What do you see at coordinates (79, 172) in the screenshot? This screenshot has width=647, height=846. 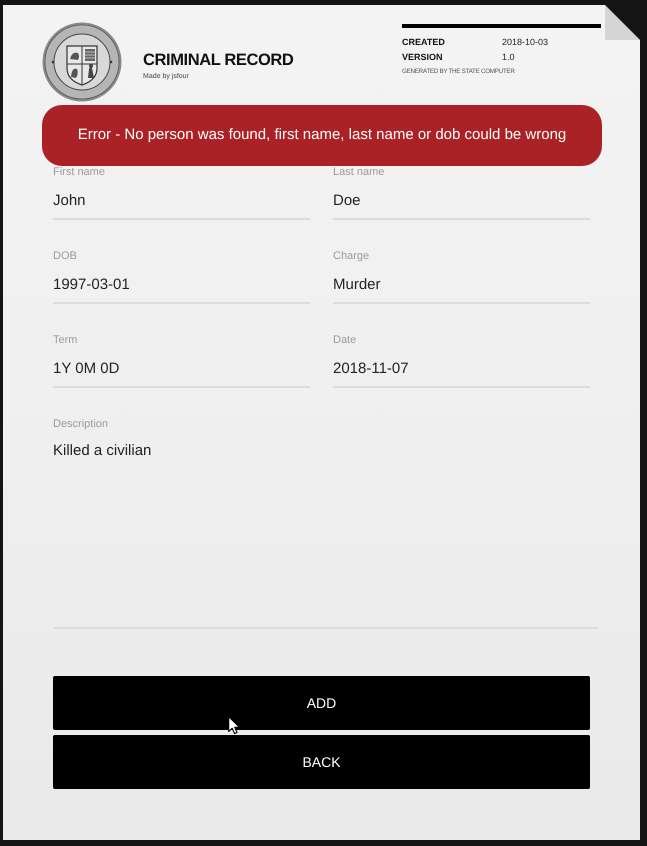 I see `field-label: First name` at bounding box center [79, 172].